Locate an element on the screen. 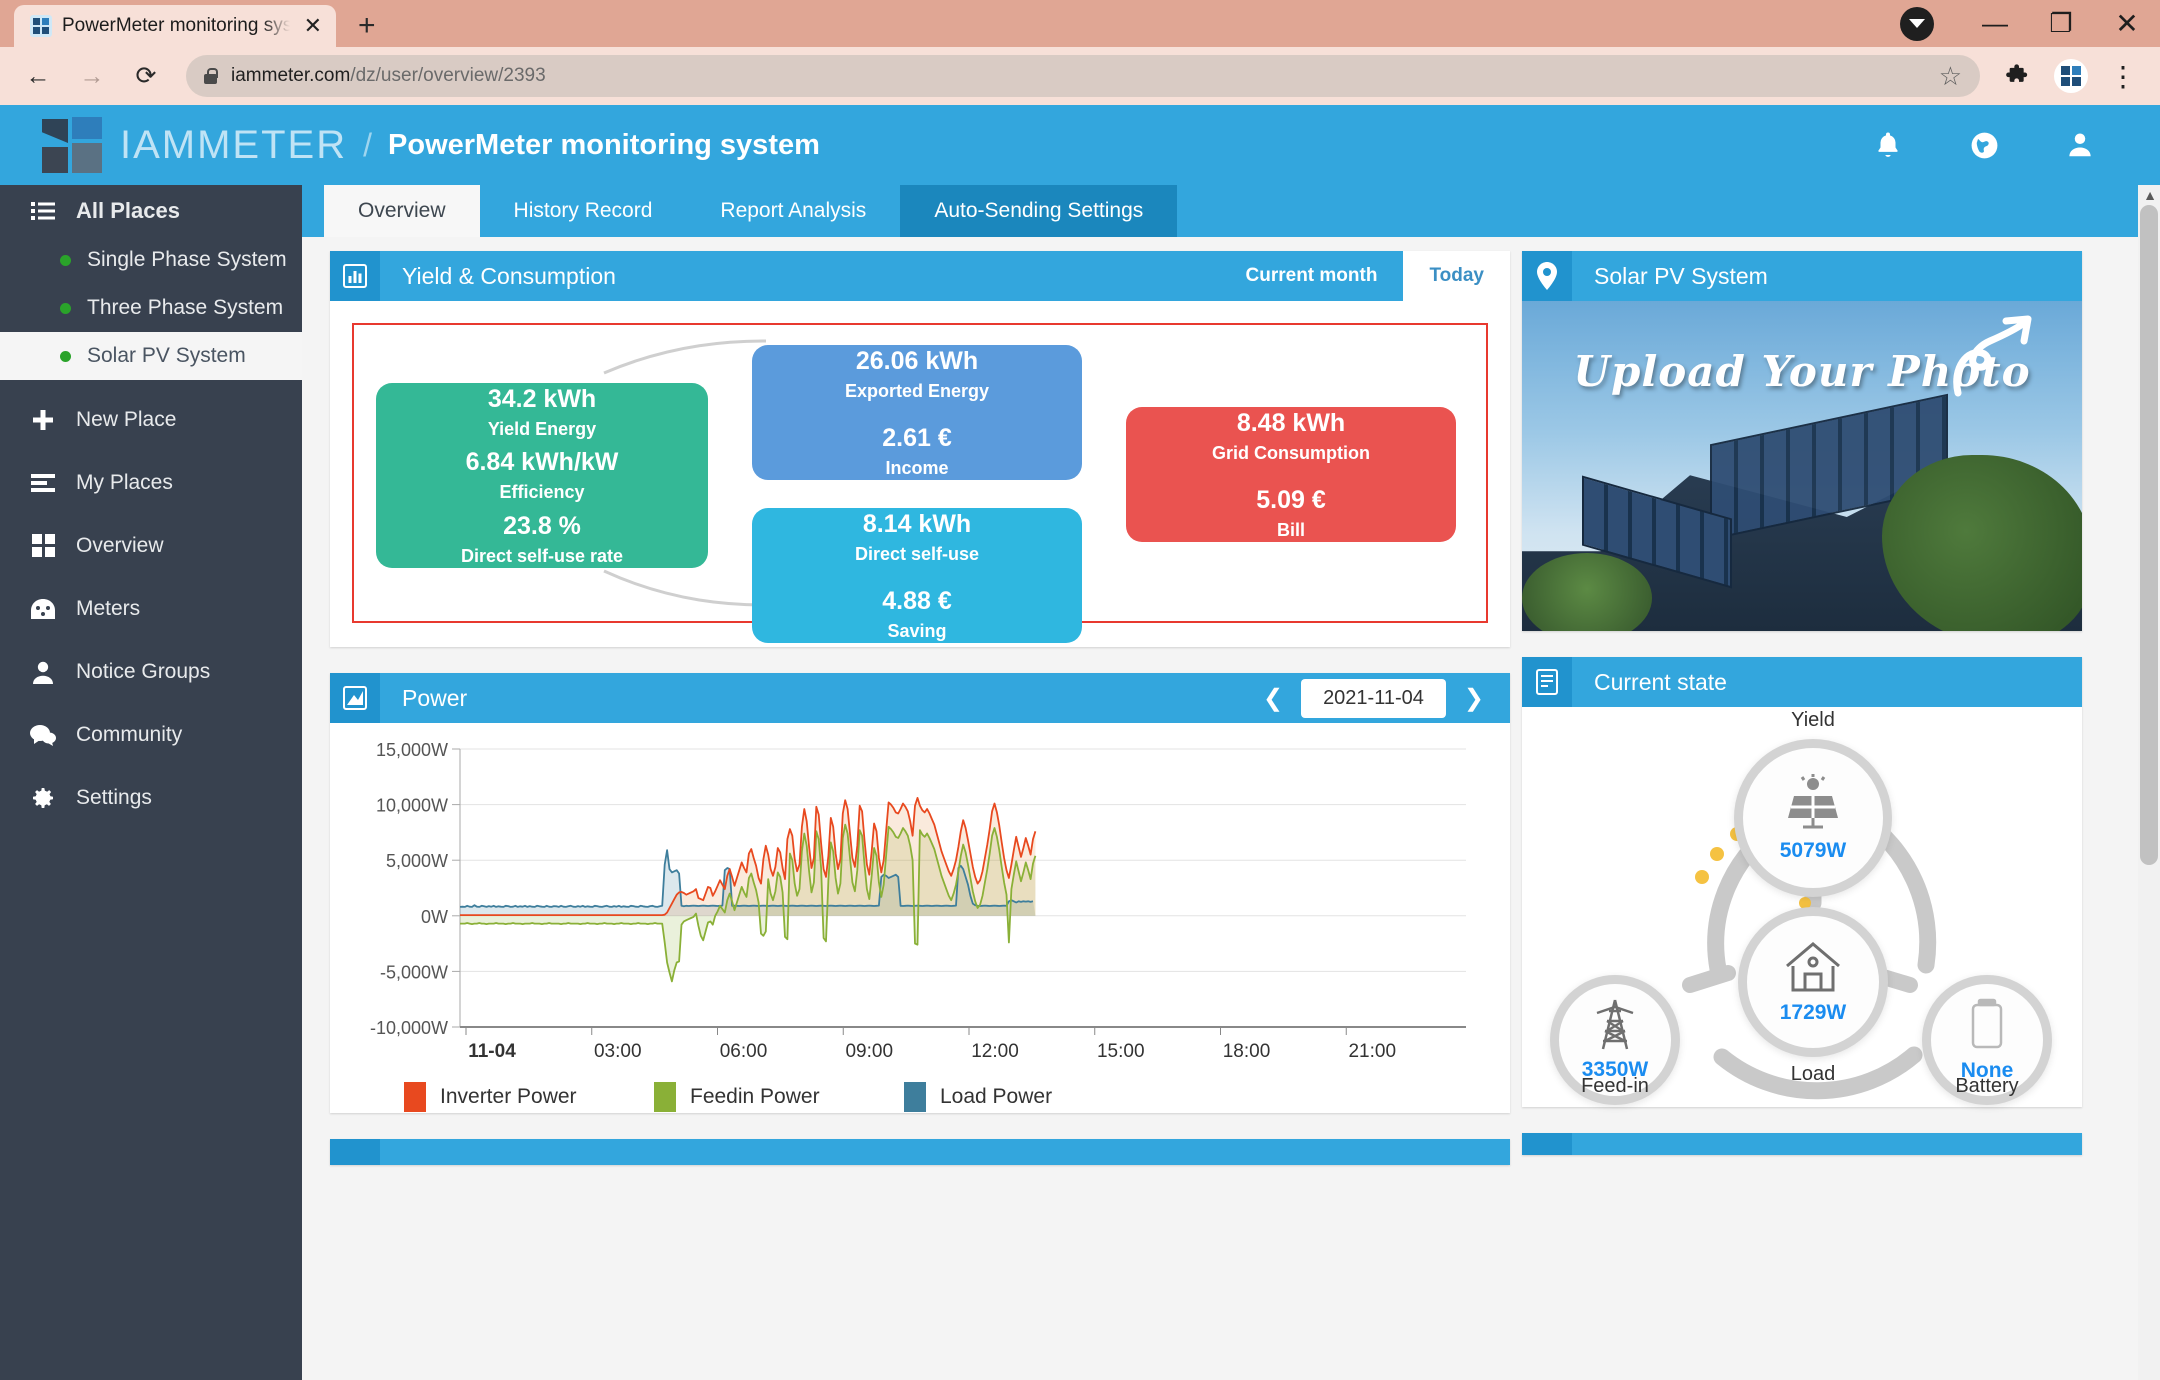 The height and width of the screenshot is (1380, 2160). sidebar-item-community: Community is located at coordinates (151, 734).